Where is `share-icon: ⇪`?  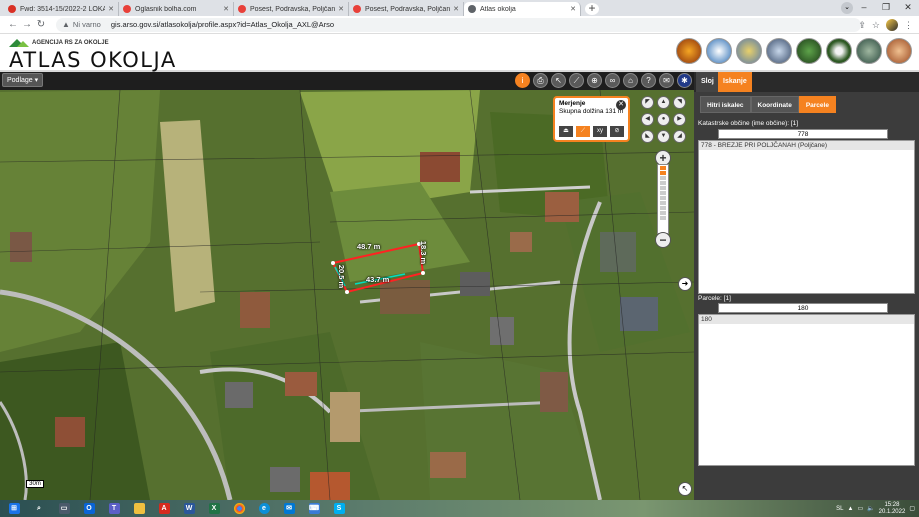 share-icon: ⇪ is located at coordinates (862, 25).